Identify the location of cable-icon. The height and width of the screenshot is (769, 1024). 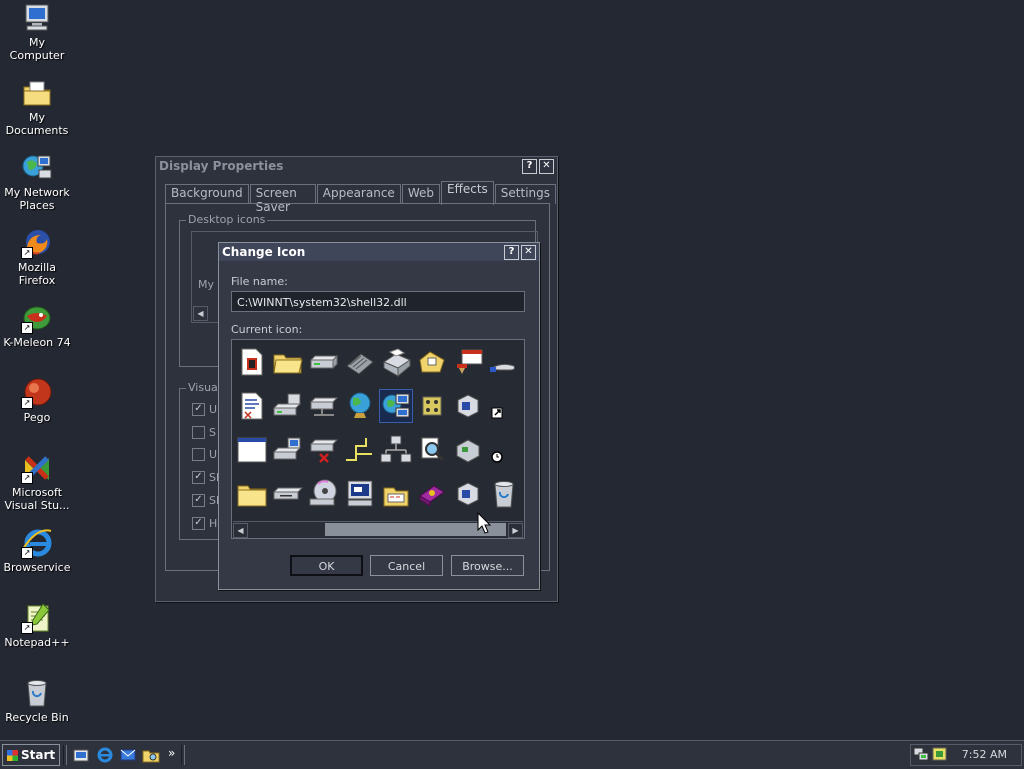
(360, 450).